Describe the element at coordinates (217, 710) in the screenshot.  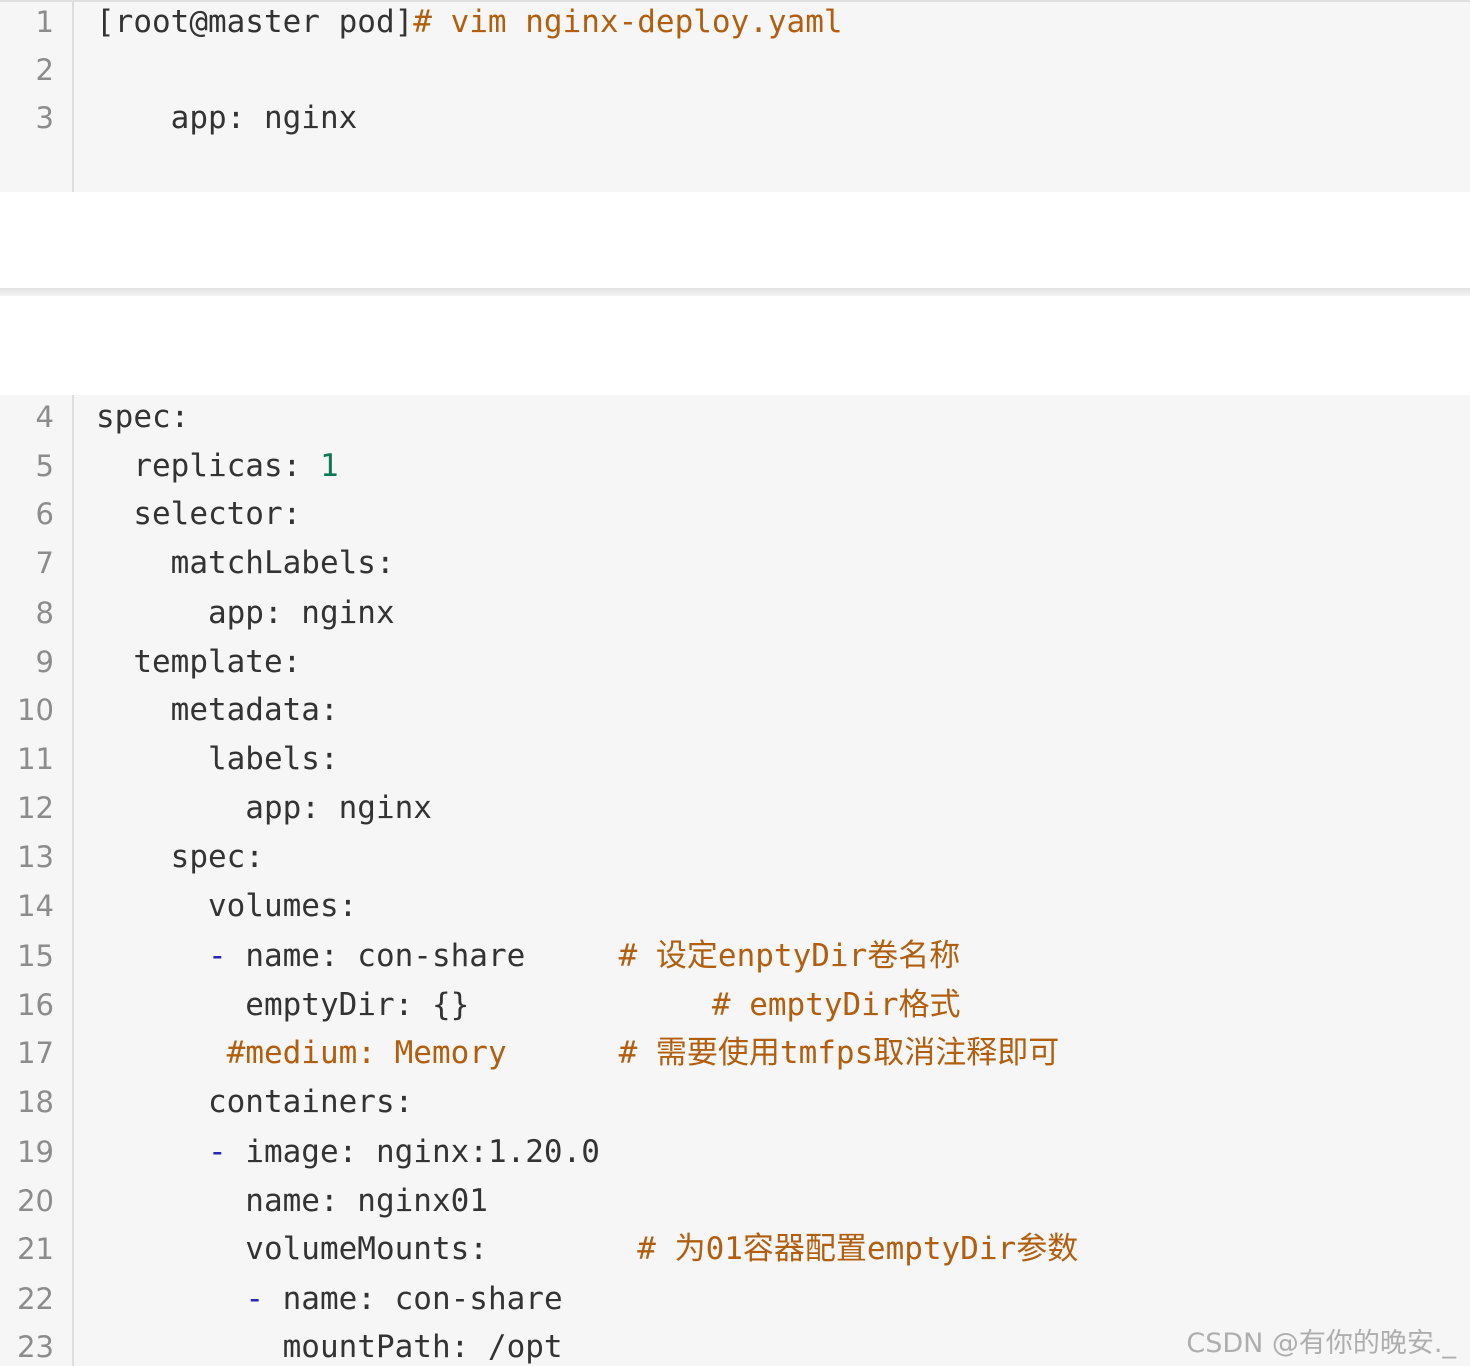
I see `code-text: metadata:` at that location.